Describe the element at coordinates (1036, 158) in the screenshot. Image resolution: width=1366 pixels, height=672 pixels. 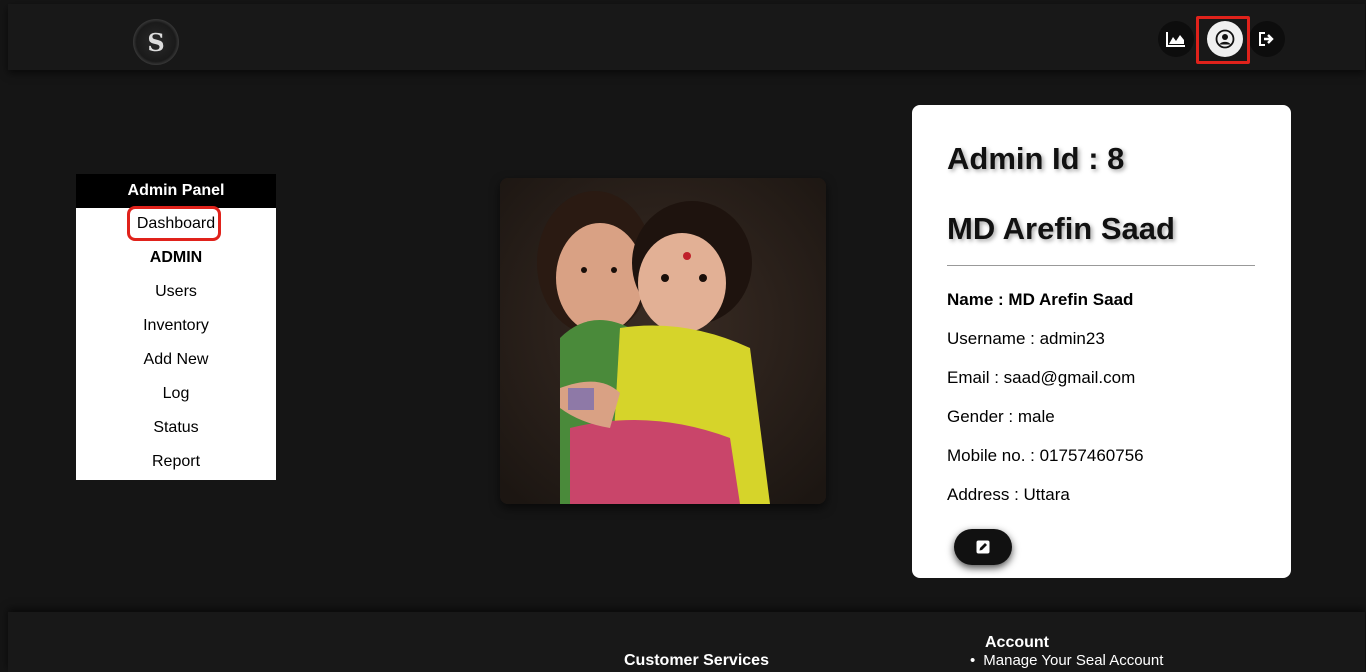
I see `admin-id-heading: Admin Id : 8` at that location.